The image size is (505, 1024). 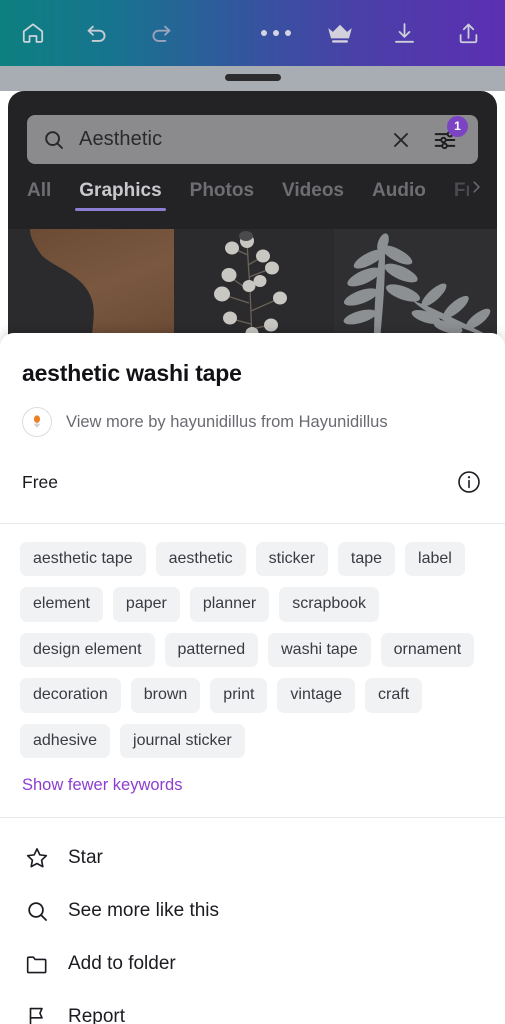 I want to click on drag-handle, so click(x=252, y=77).